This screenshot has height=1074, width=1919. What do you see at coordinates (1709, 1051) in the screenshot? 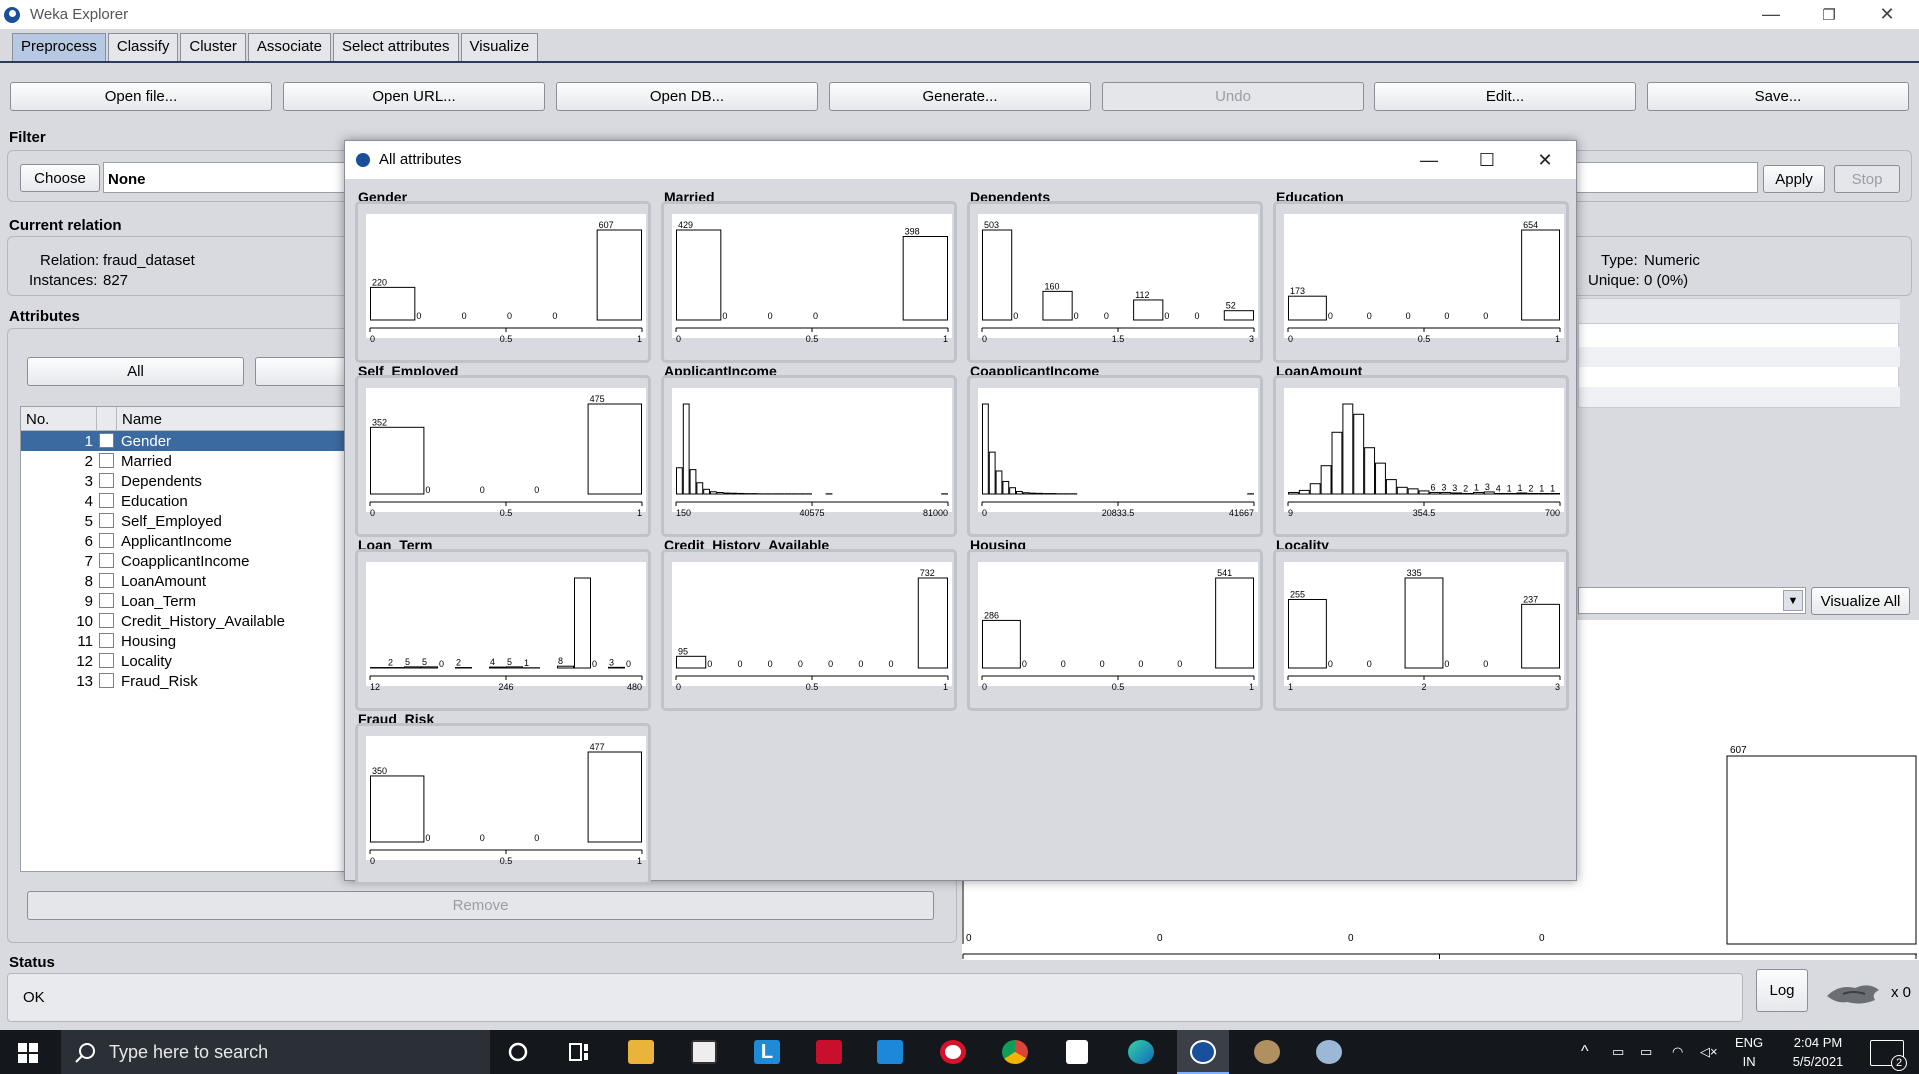
I see `volume-icon: ◁×` at bounding box center [1709, 1051].